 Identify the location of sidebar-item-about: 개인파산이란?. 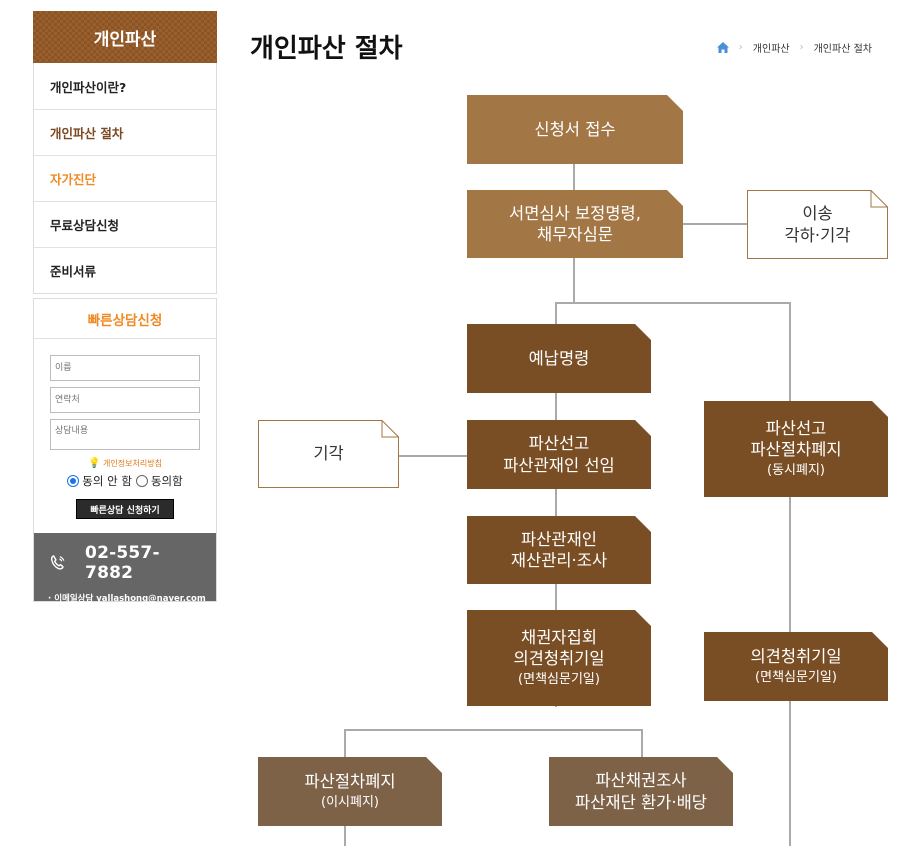
(125, 86).